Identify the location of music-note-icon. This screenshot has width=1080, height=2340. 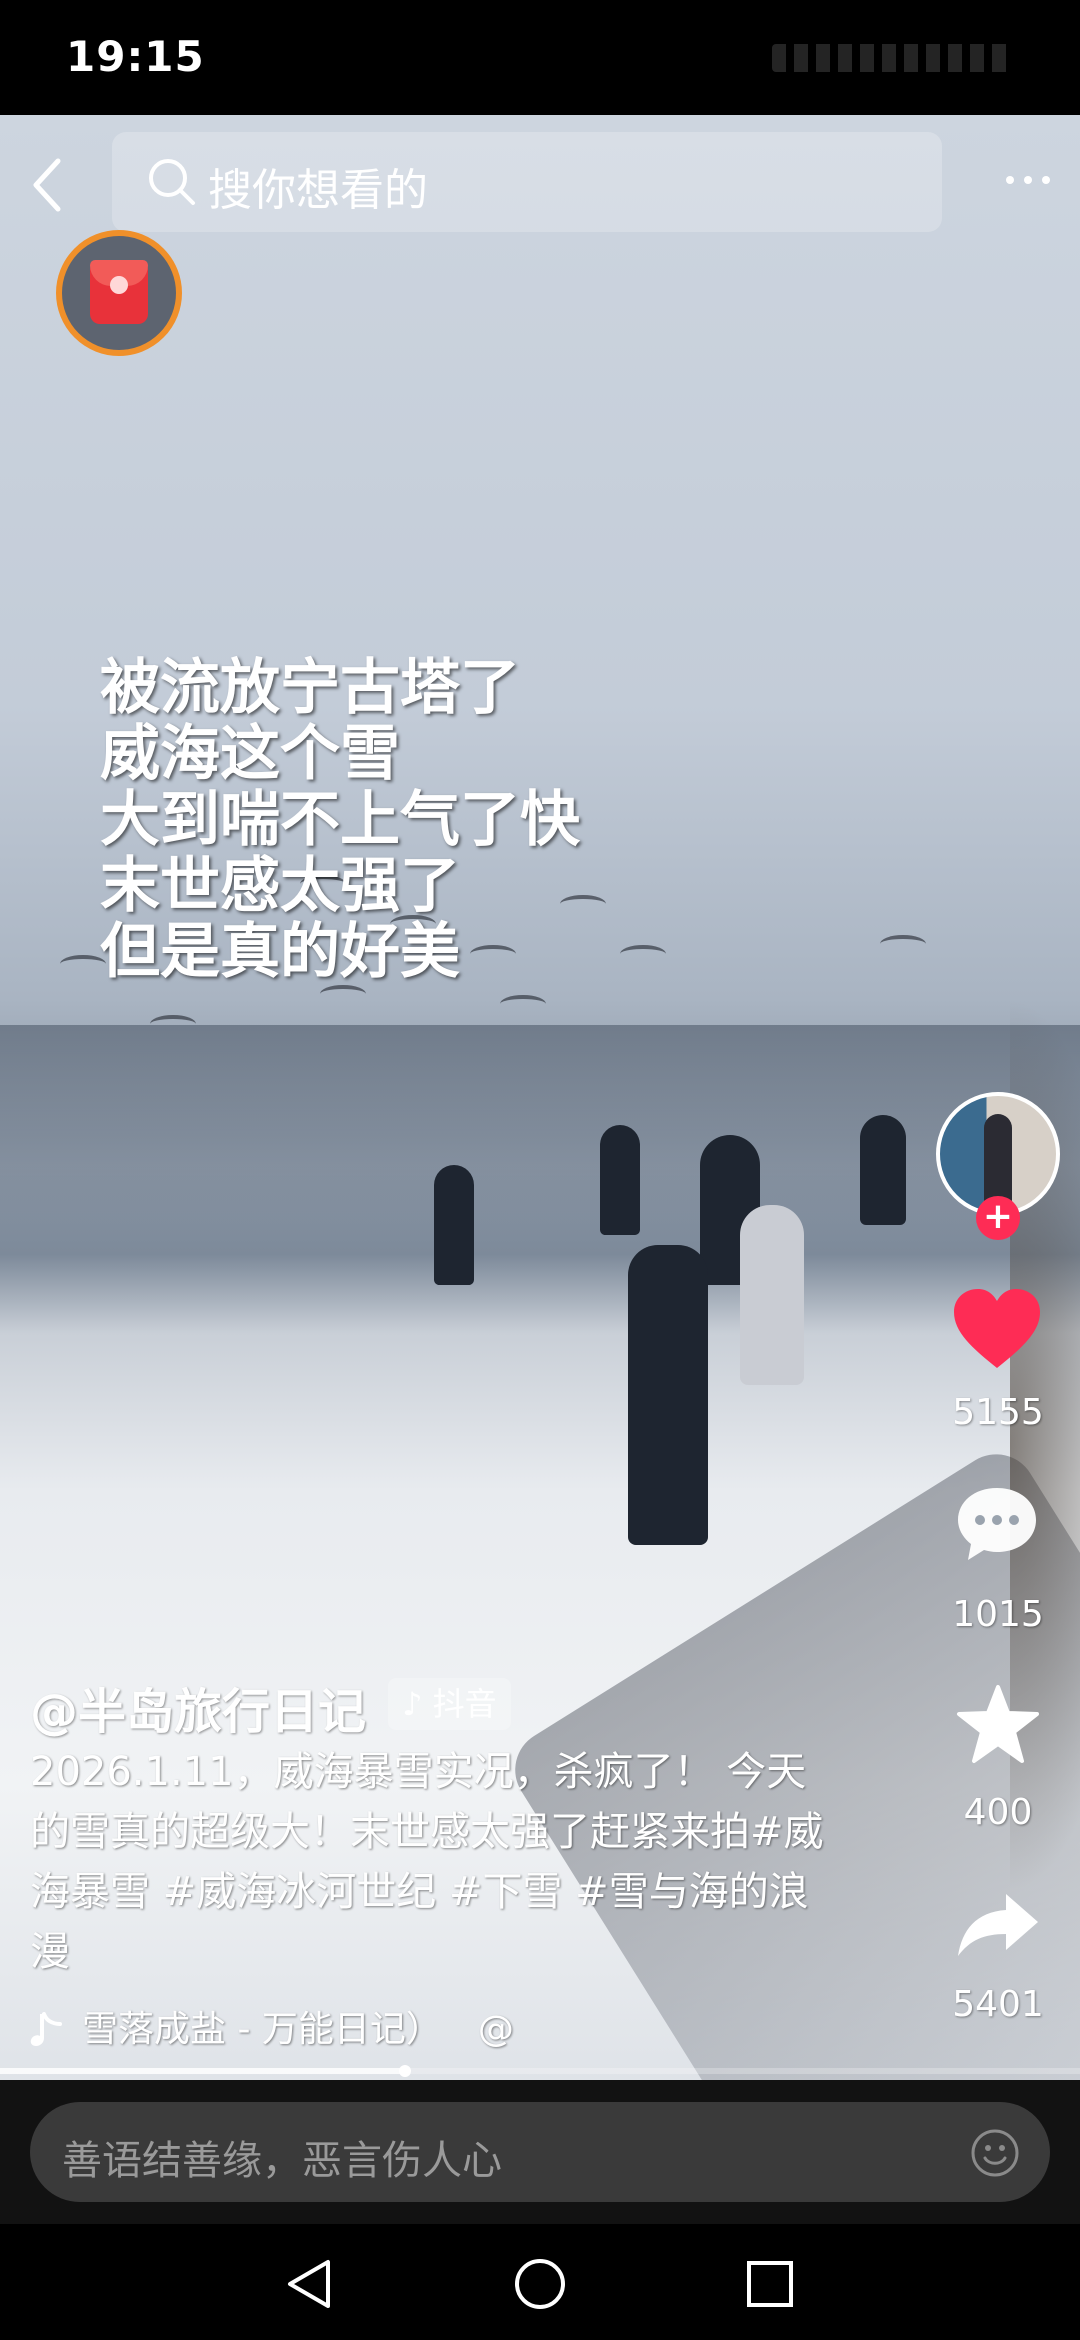
(46, 2029).